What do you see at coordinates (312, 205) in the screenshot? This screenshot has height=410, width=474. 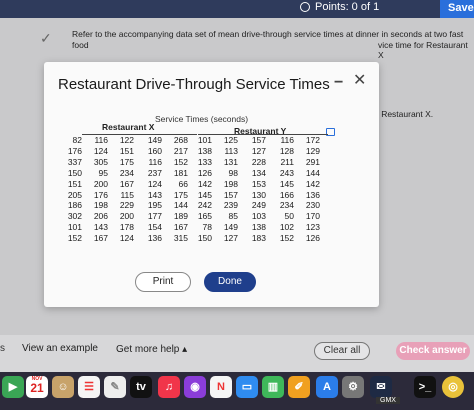 I see `restaurant-y-cell: 230` at bounding box center [312, 205].